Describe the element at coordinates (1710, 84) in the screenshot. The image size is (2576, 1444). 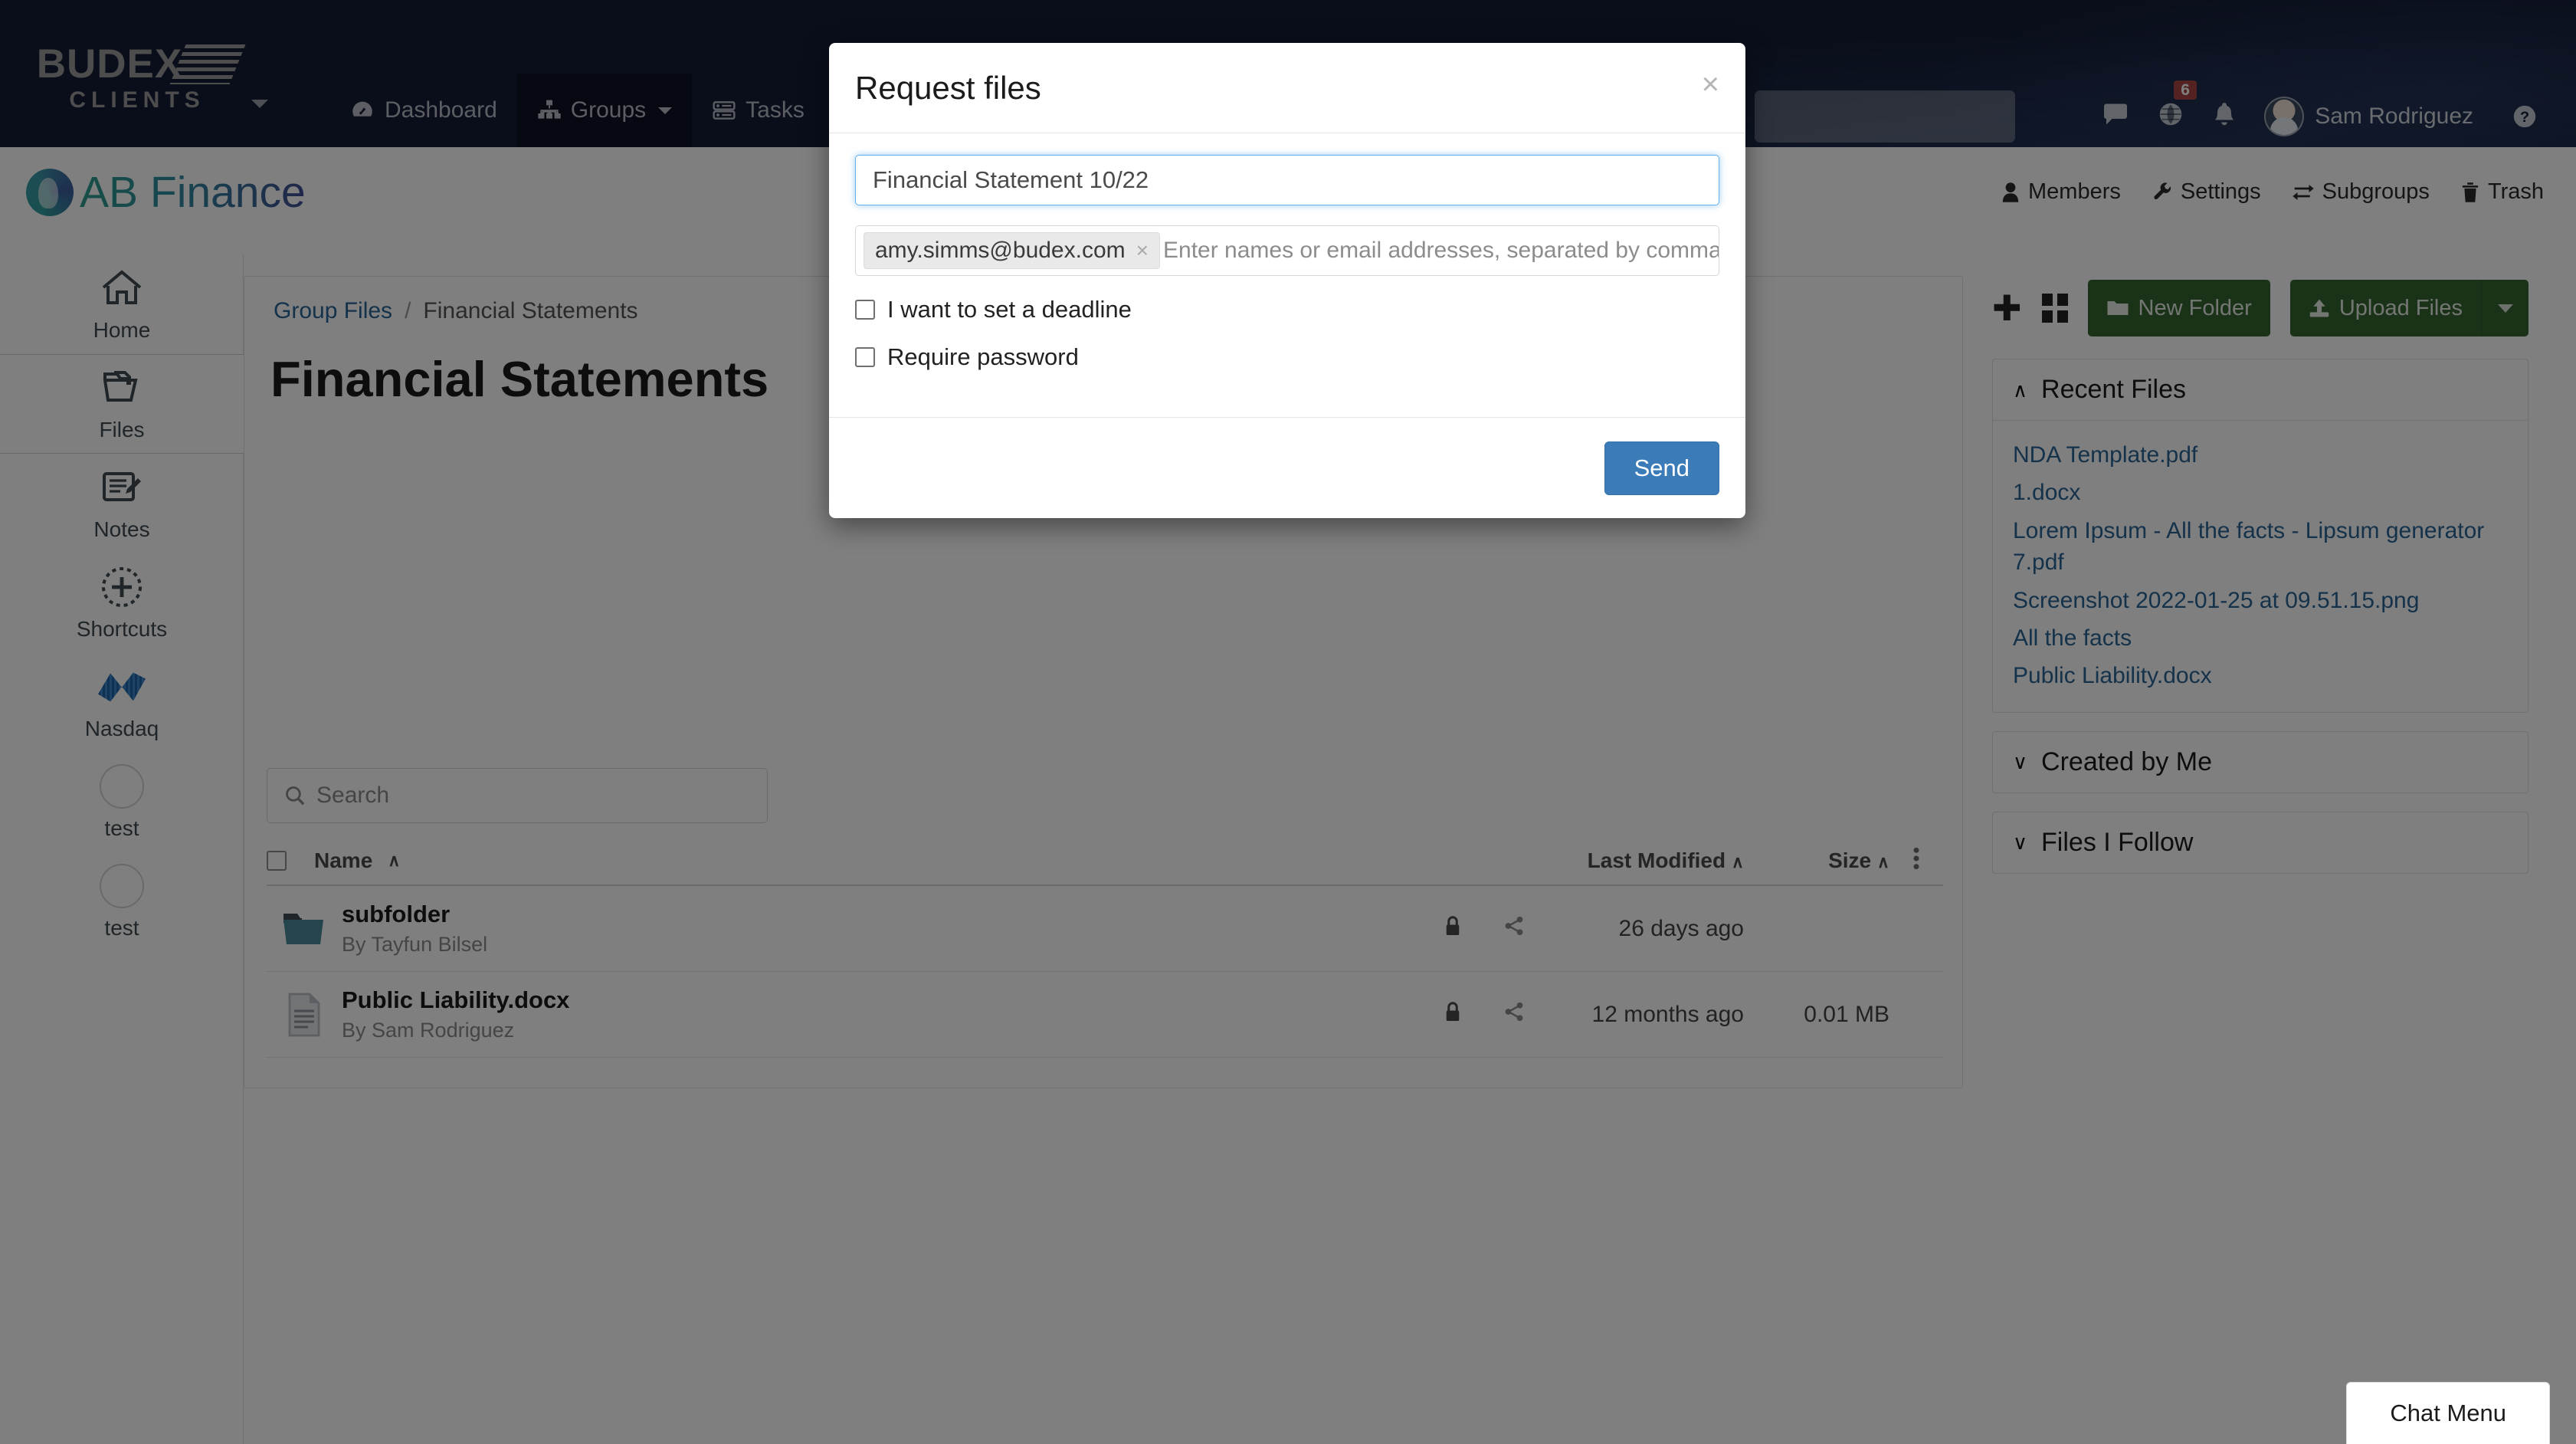
I see `close-x-icon: ×` at that location.